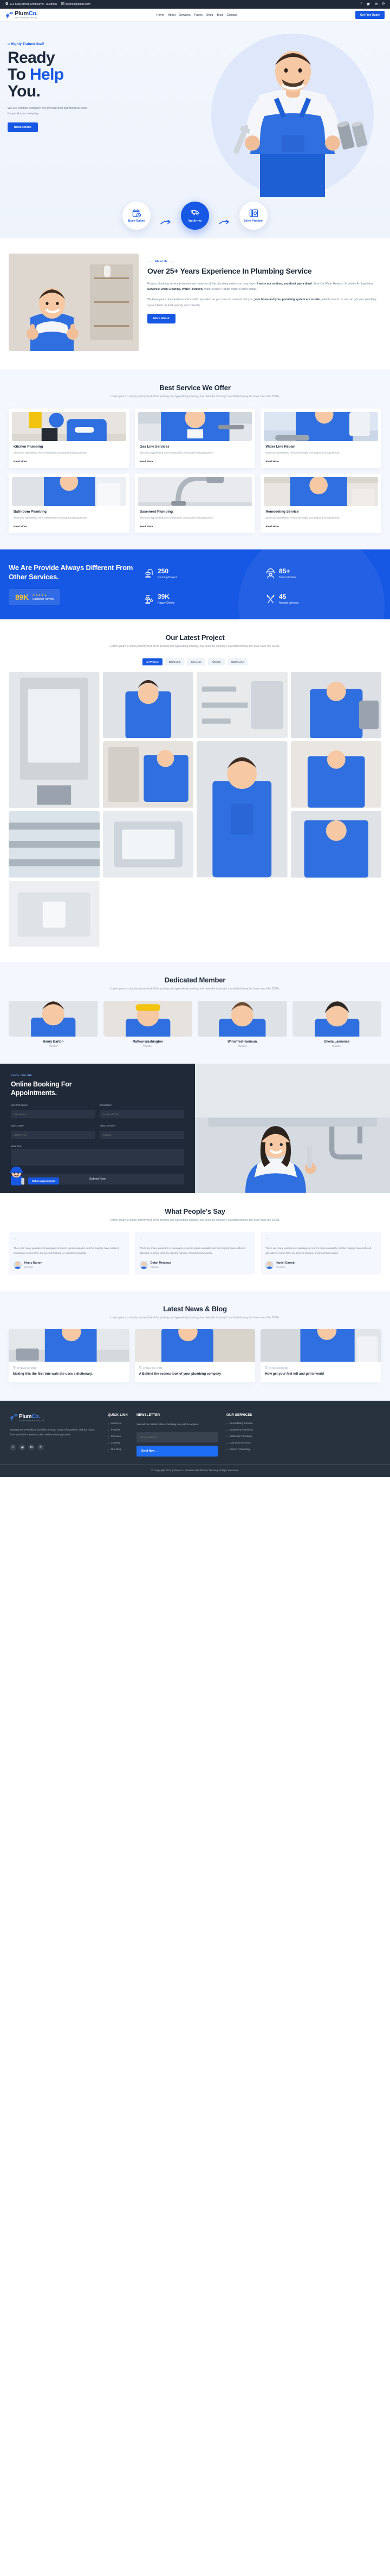 This screenshot has height=2576, width=390. I want to click on member-name: Winnifred Harrison, so click(242, 1042).